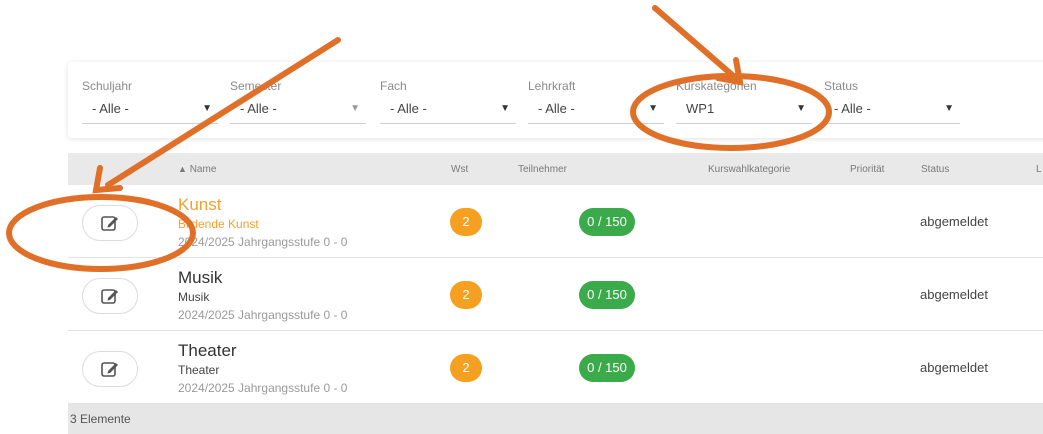  I want to click on course-title: Kunst, so click(199, 205).